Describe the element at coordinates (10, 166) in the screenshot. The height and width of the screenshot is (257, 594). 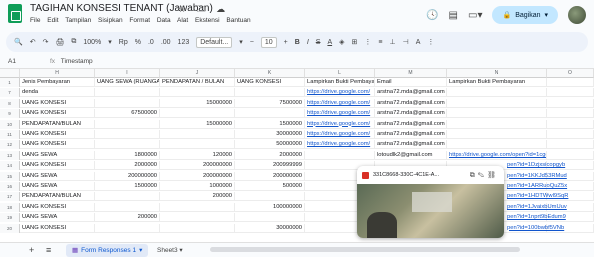
I see `row-number: 14` at that location.